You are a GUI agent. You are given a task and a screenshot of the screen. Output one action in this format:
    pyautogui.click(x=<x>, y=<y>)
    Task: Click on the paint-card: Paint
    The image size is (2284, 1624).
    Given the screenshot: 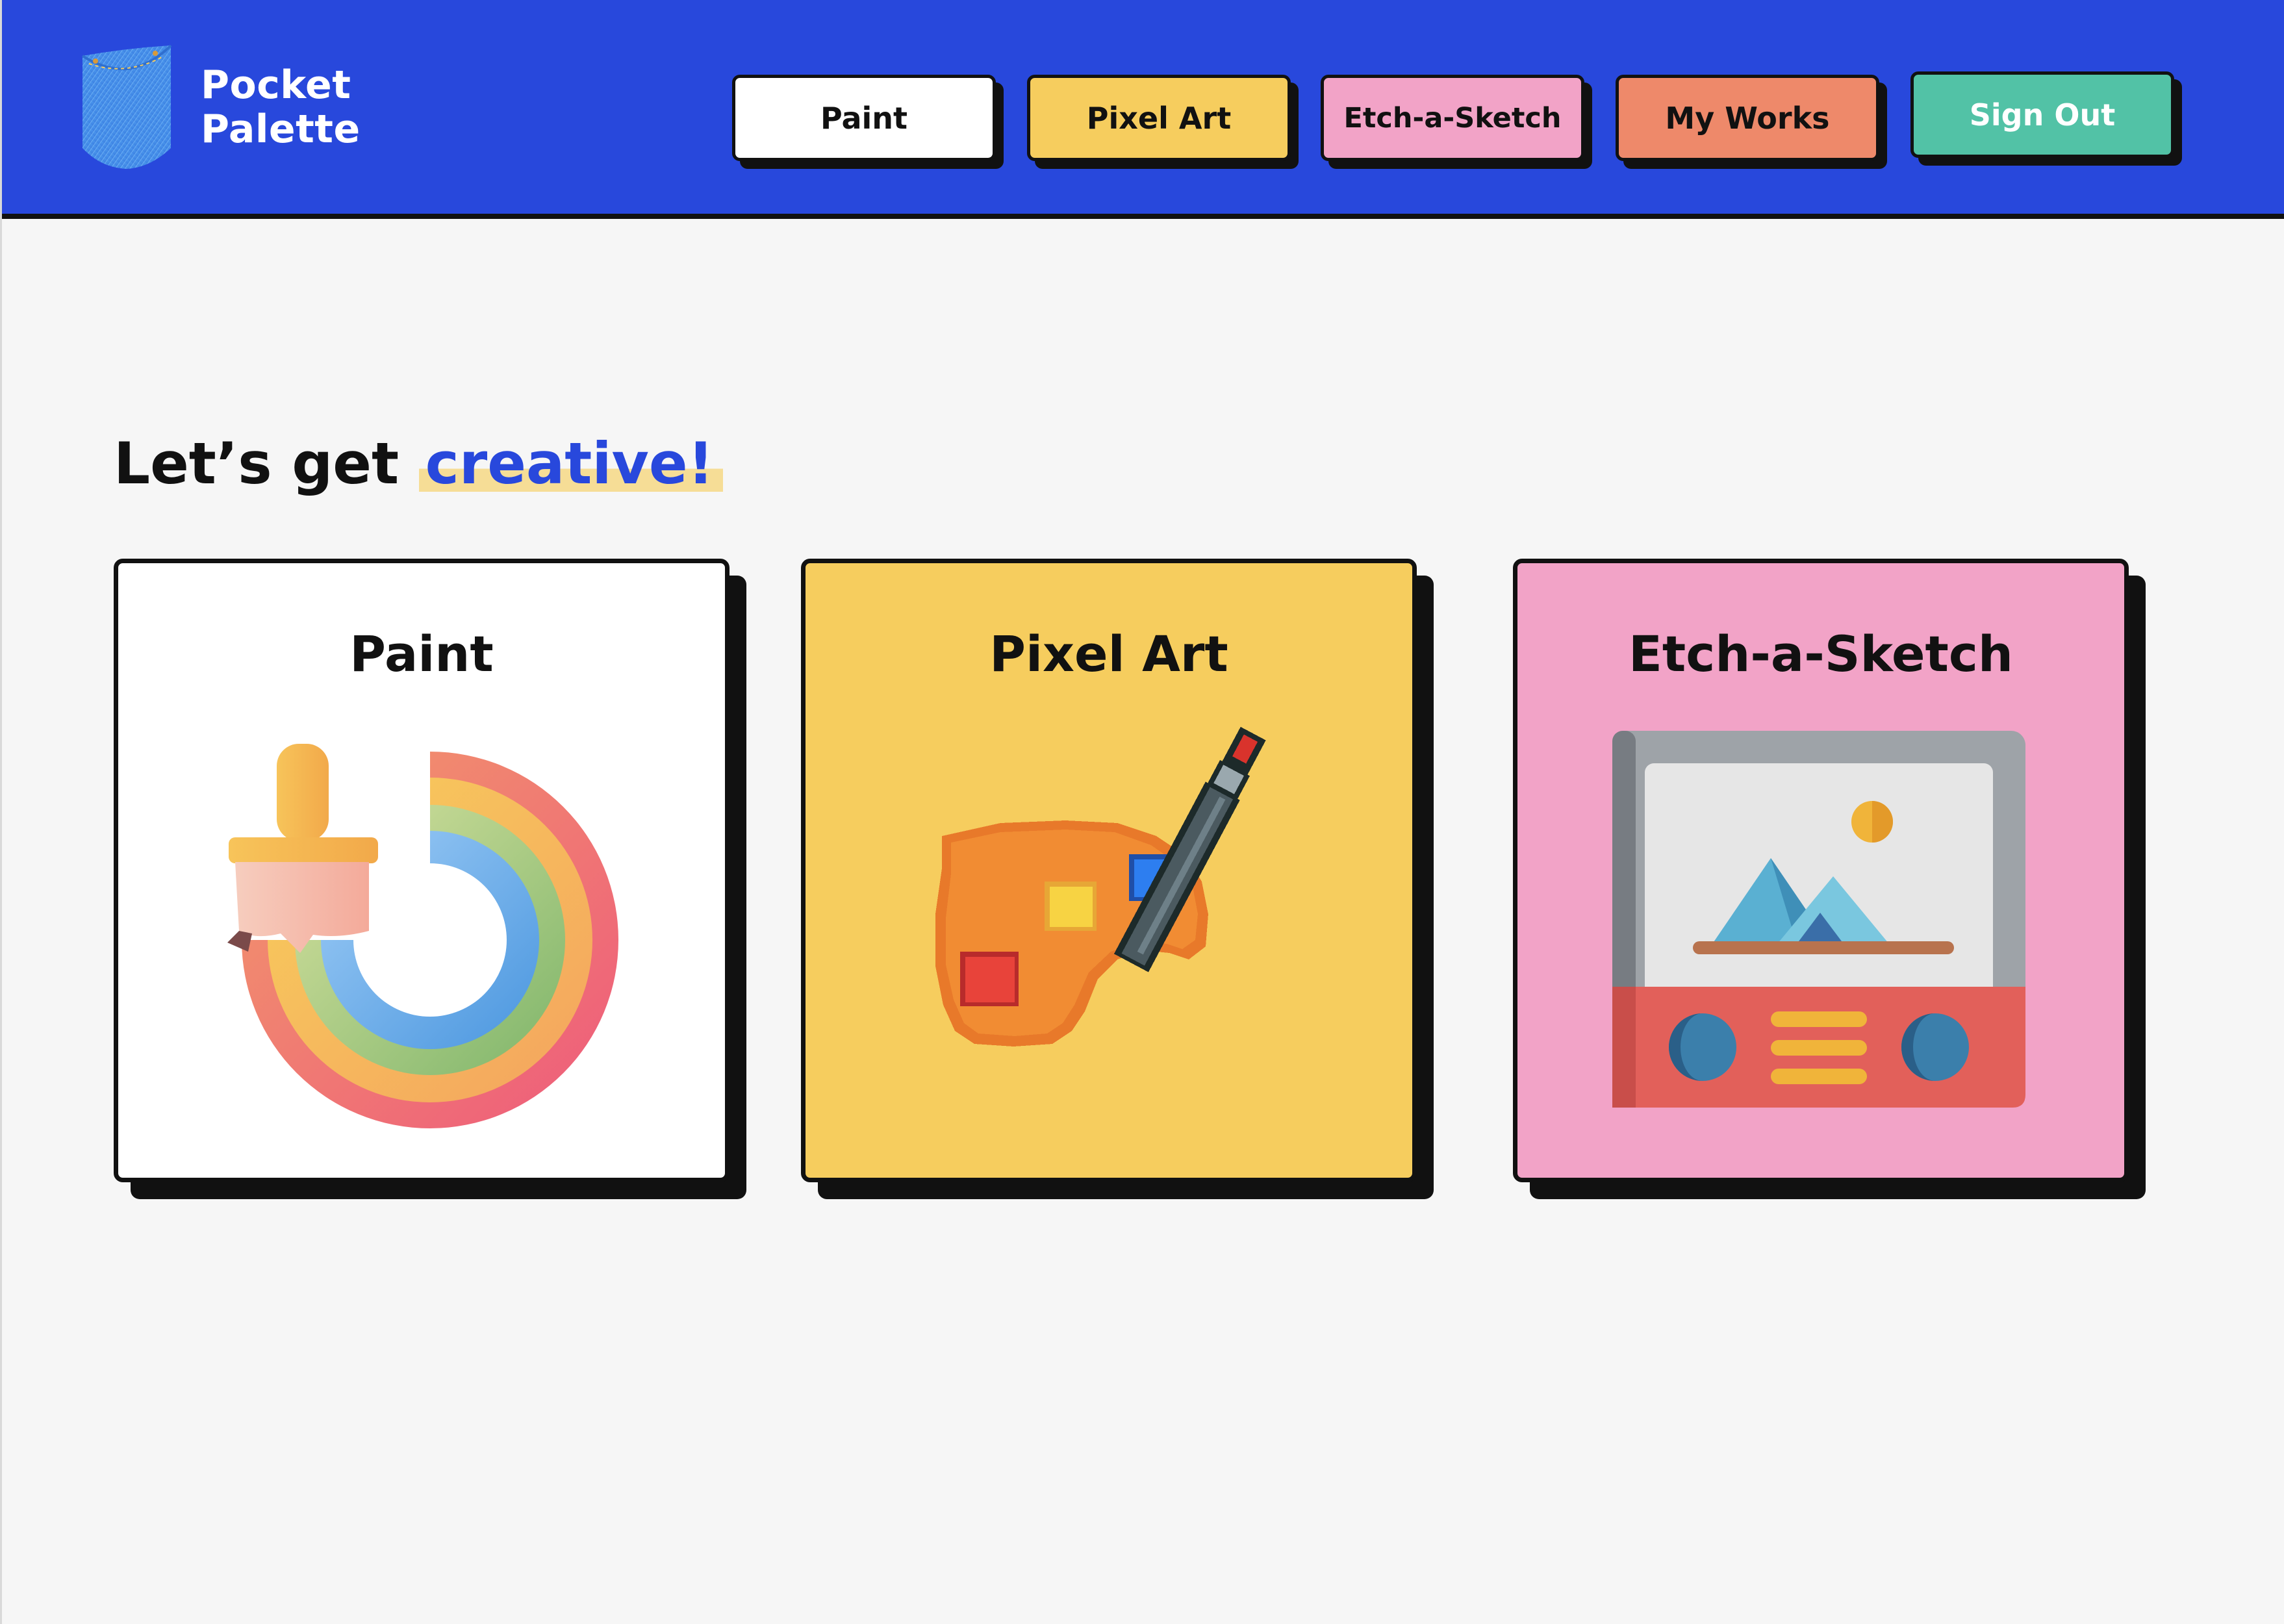 What is the action you would take?
    pyautogui.click(x=422, y=870)
    